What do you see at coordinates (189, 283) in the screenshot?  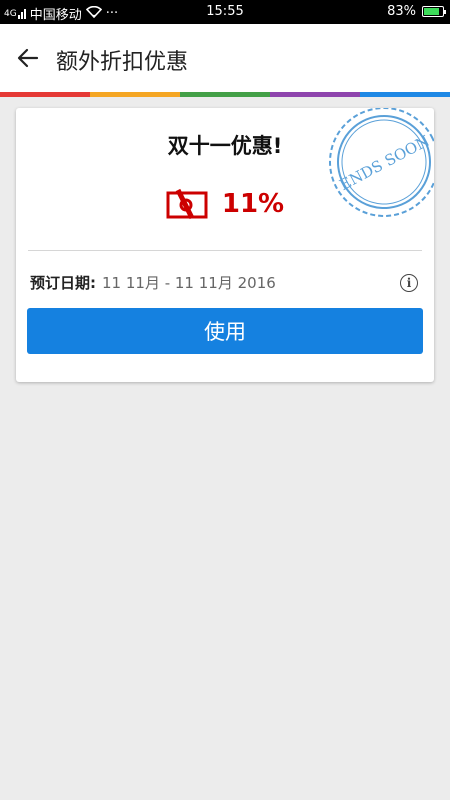 I see `booking-date-value: 11 11月 - 11 11月 2016` at bounding box center [189, 283].